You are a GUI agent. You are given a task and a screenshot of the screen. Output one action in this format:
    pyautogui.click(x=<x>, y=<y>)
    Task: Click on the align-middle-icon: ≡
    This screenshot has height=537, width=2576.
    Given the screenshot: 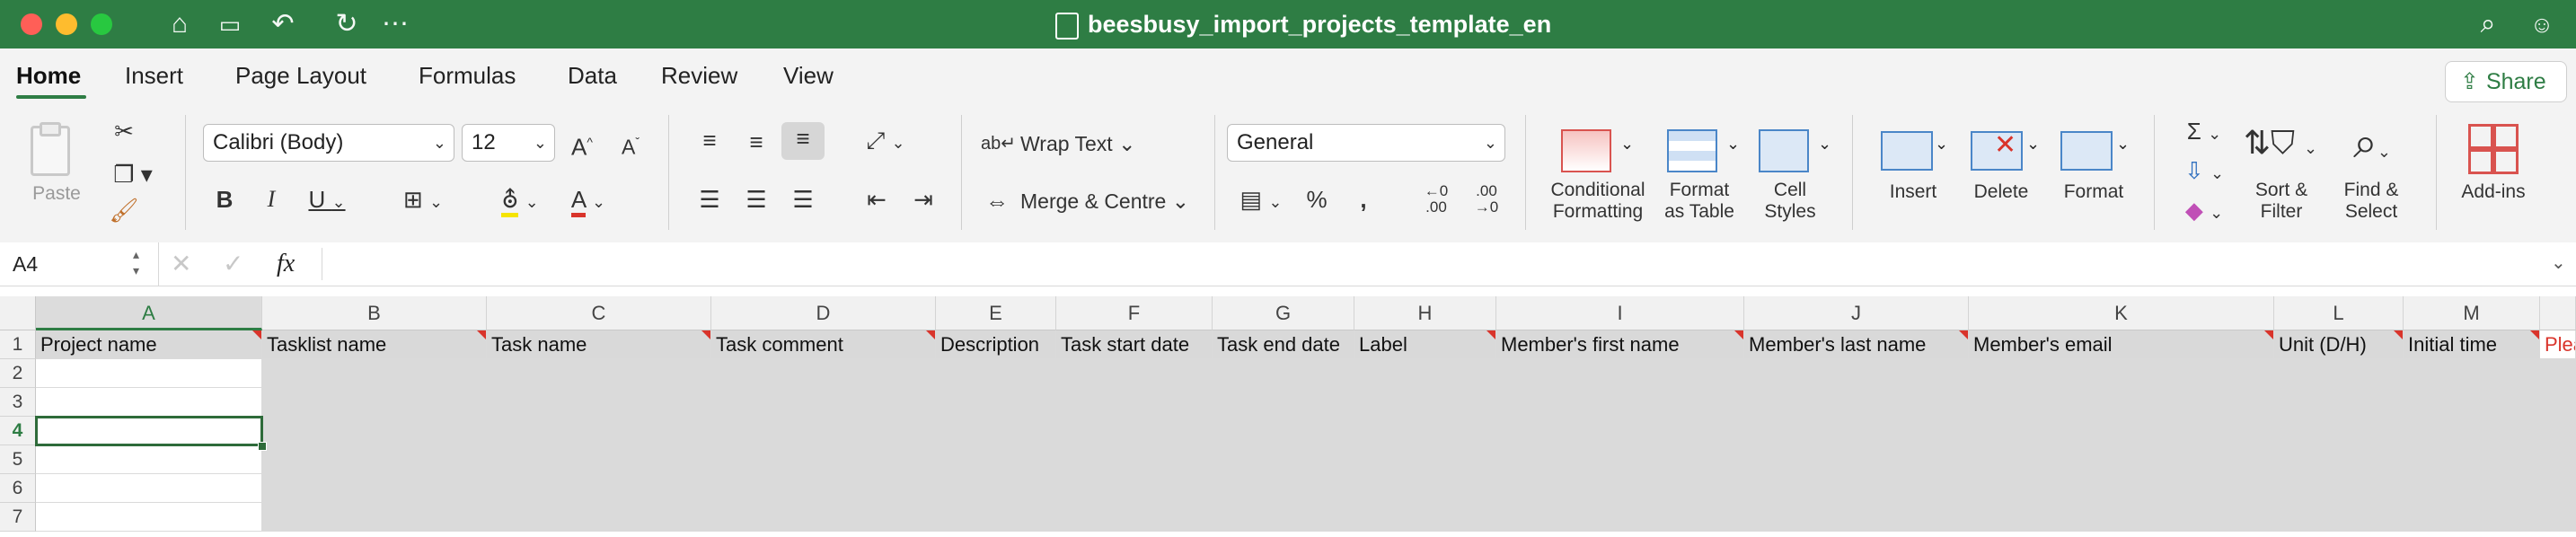 What is the action you would take?
    pyautogui.click(x=756, y=142)
    